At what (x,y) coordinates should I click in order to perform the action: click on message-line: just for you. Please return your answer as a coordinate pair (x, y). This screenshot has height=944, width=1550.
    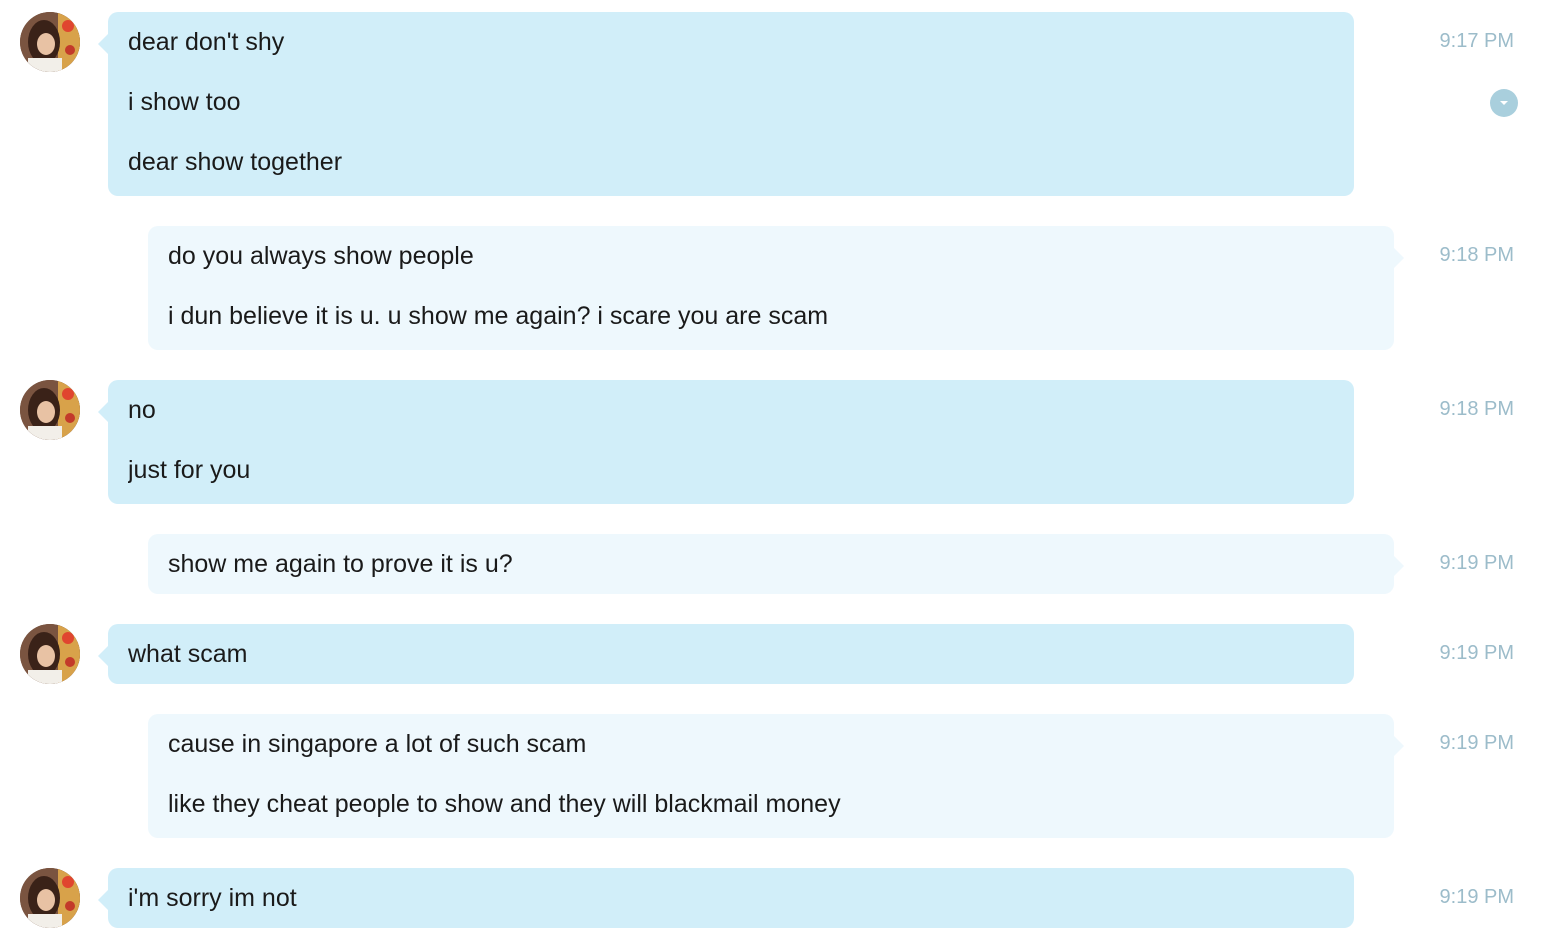
    Looking at the image, I should click on (189, 470).